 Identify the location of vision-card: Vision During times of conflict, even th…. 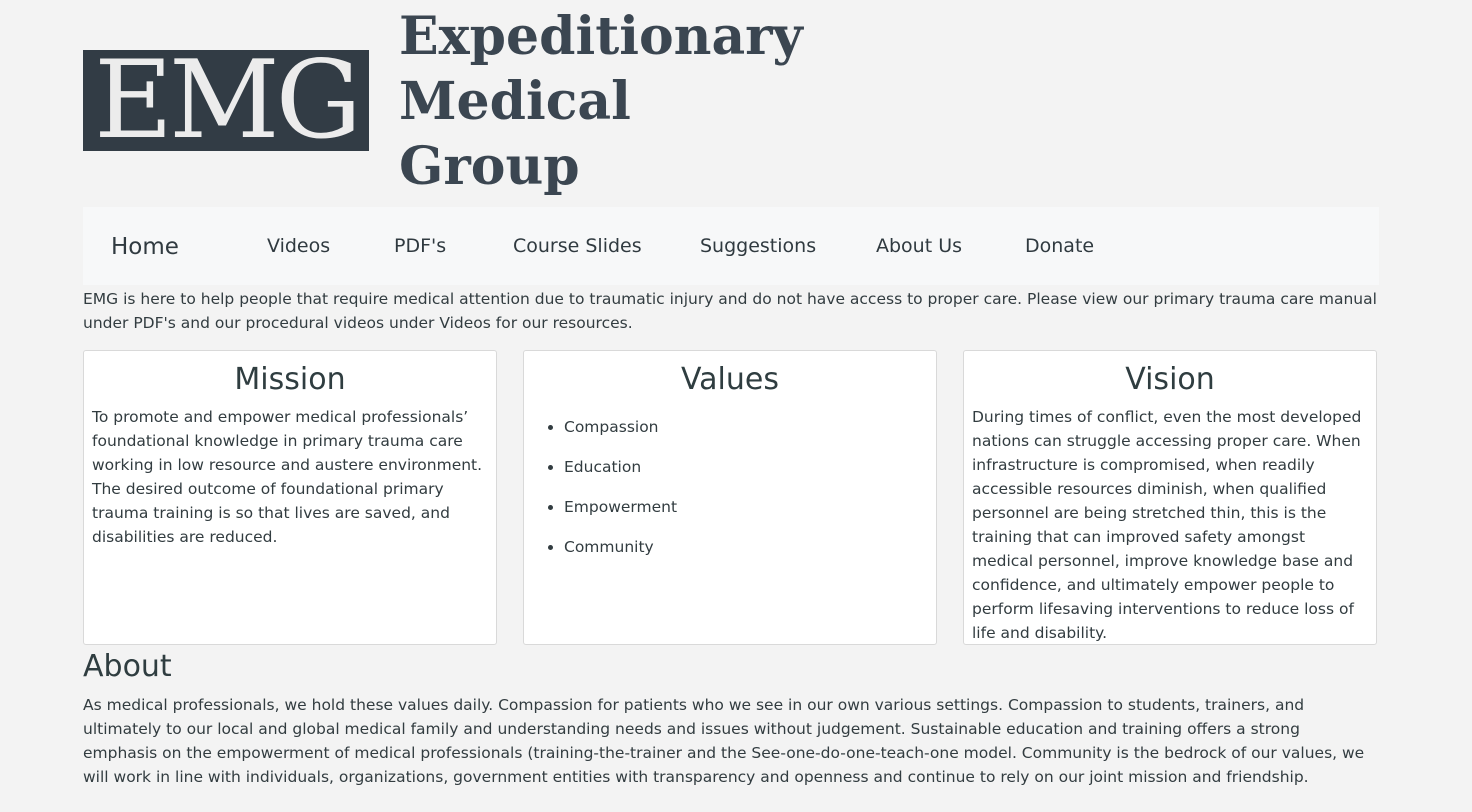
(1170, 497).